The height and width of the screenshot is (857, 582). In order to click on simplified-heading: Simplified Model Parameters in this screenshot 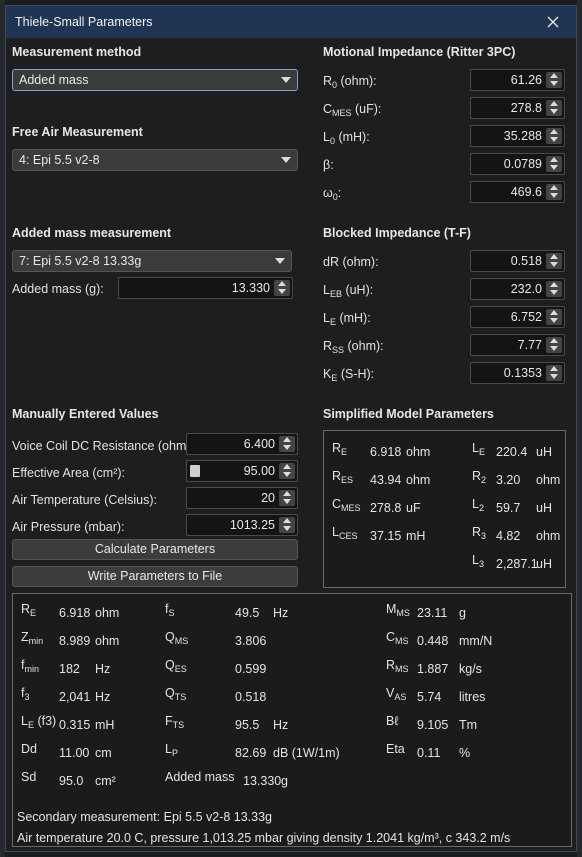, I will do `click(408, 414)`.